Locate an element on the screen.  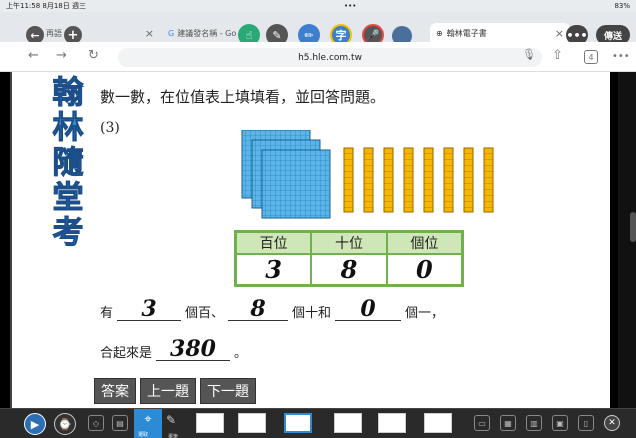
timer-icon: ⌚ is located at coordinates (65, 424).